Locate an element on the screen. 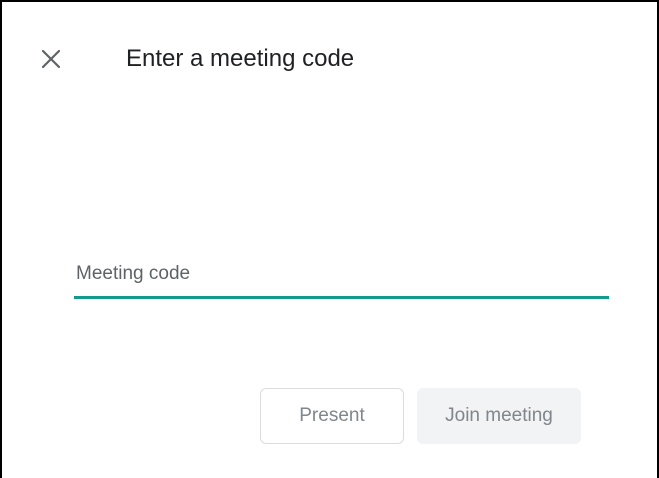 This screenshot has height=478, width=659. join-meeting-button: Join meeting is located at coordinates (499, 416).